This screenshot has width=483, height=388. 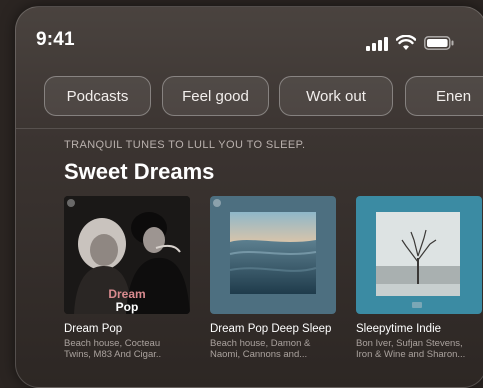 I want to click on chip-work-out: Work out, so click(x=336, y=96).